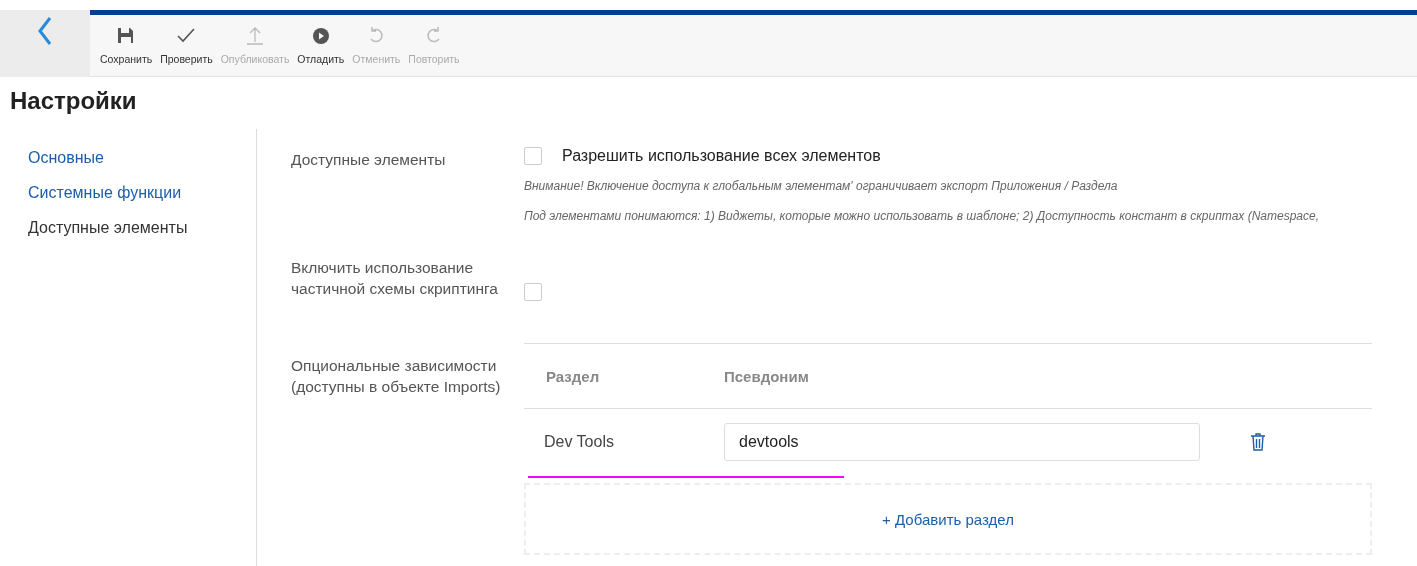 The image size is (1417, 566). What do you see at coordinates (922, 216) in the screenshot?
I see `note-text: Под элементами понимаются: 1) Виджеты, которые можно использовать в шаблоне; 2) Доступность констант в скриптах (Namespace,` at bounding box center [922, 216].